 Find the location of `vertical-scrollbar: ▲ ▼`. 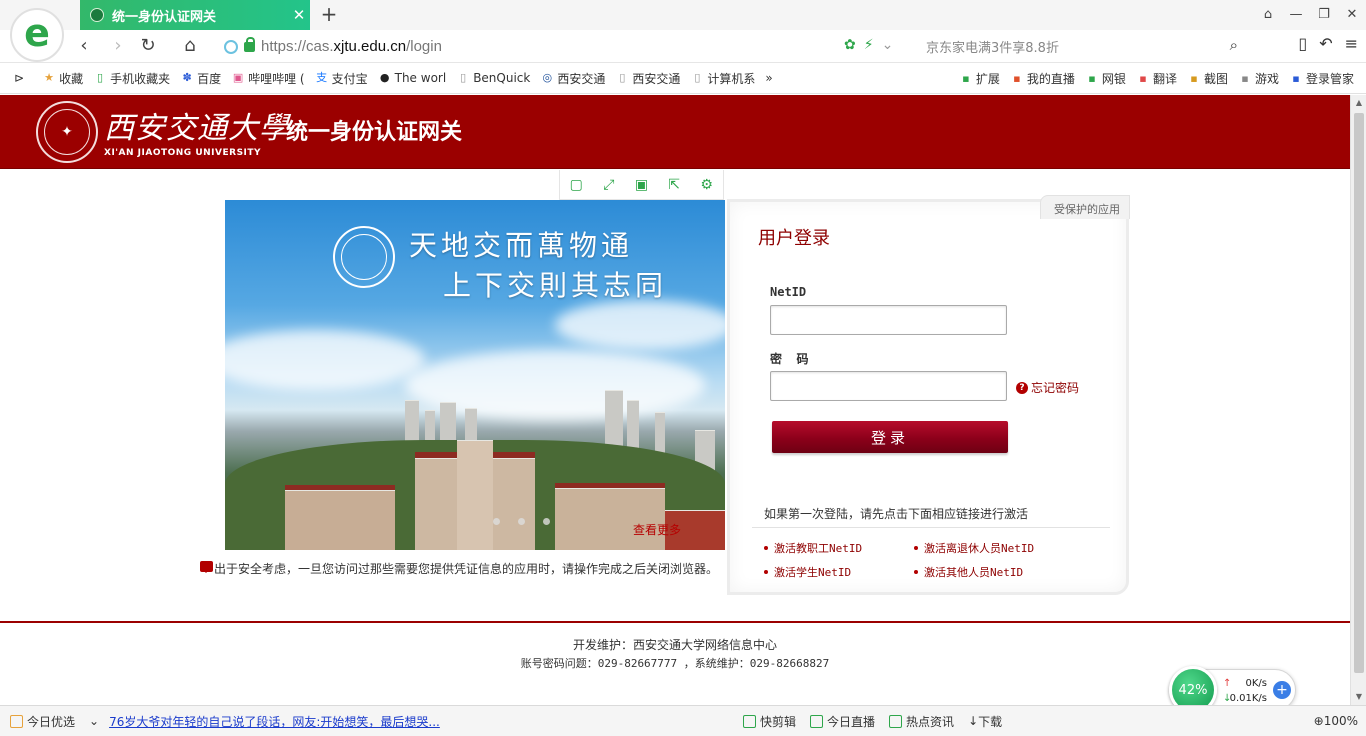

vertical-scrollbar: ▲ ▼ is located at coordinates (1358, 400).